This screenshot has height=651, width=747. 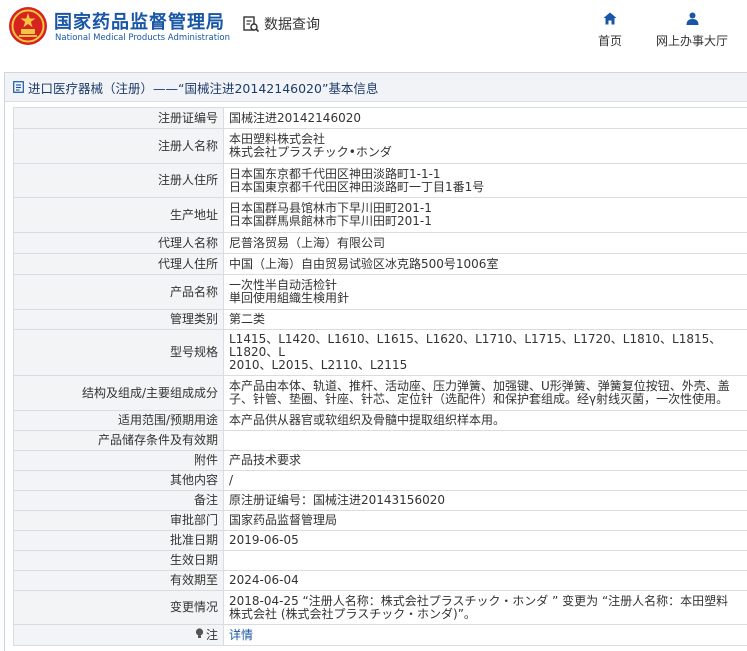 I want to click on field-value: 中国（上海）自由贸易试验区冰克路500号1006室, so click(x=485, y=264).